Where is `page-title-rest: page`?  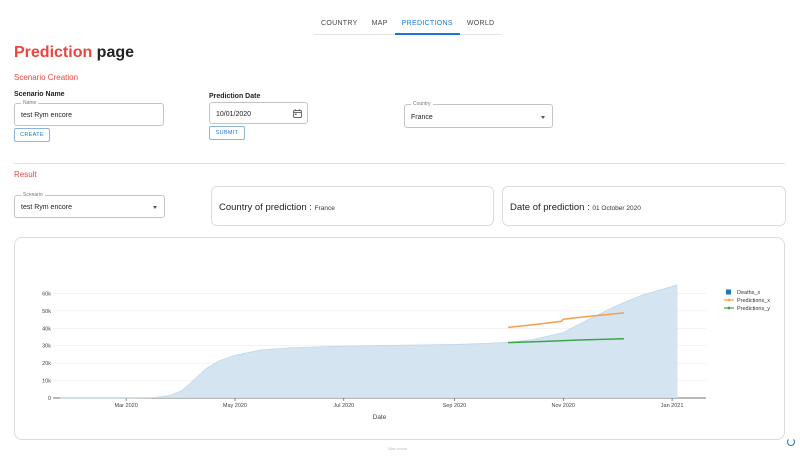
page-title-rest: page is located at coordinates (113, 52).